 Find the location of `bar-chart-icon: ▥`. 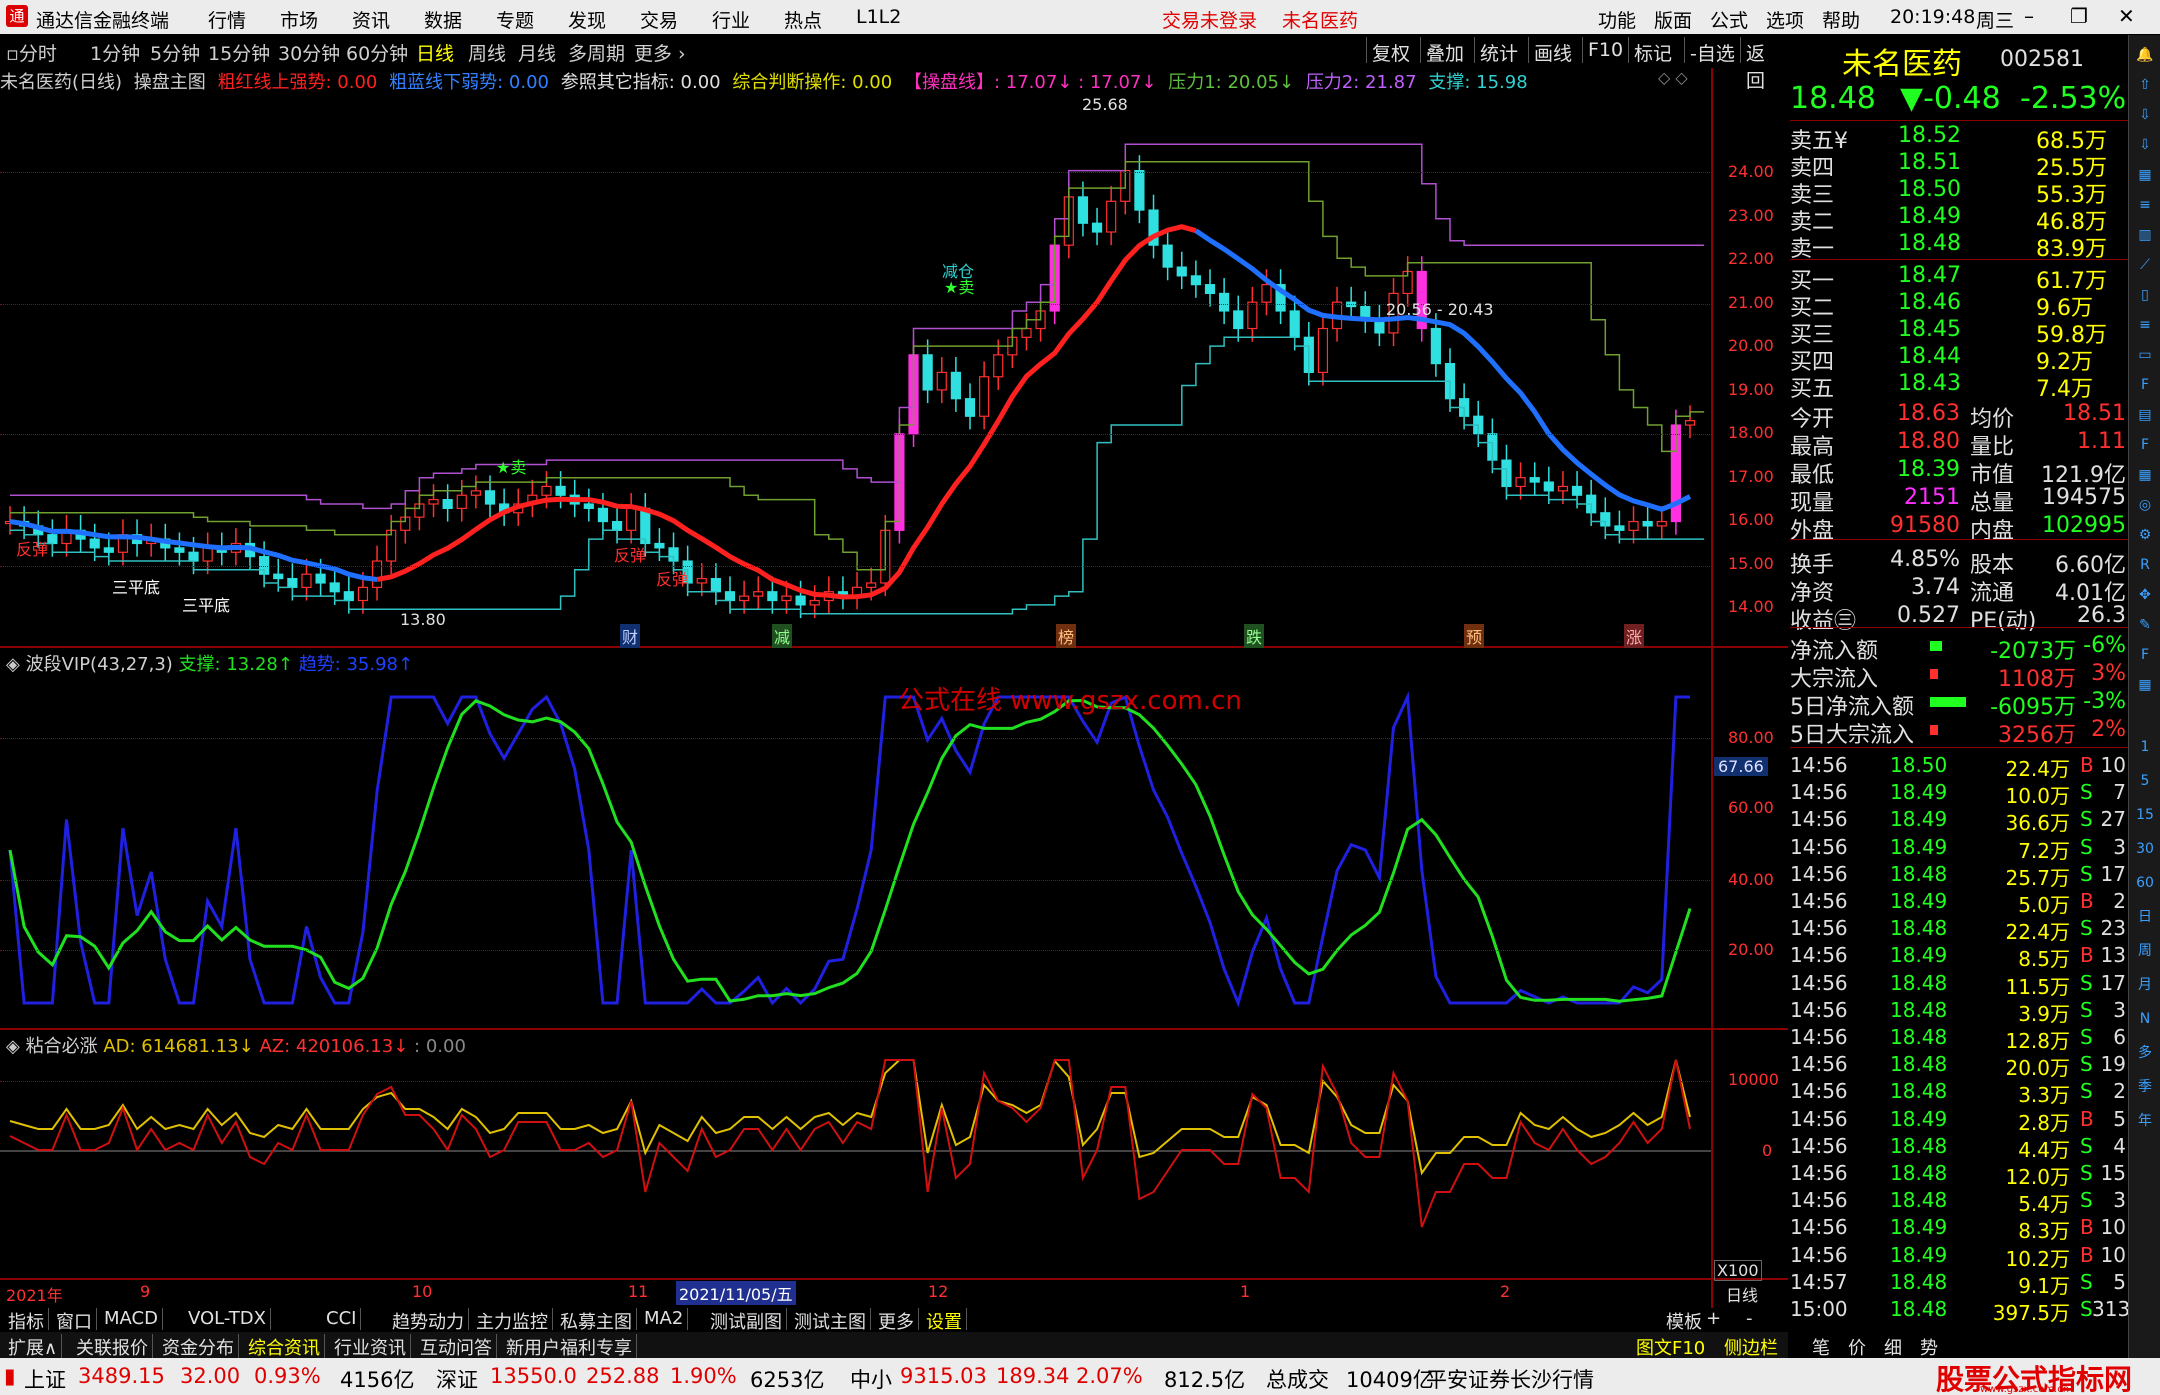

bar-chart-icon: ▥ is located at coordinates (2145, 235).